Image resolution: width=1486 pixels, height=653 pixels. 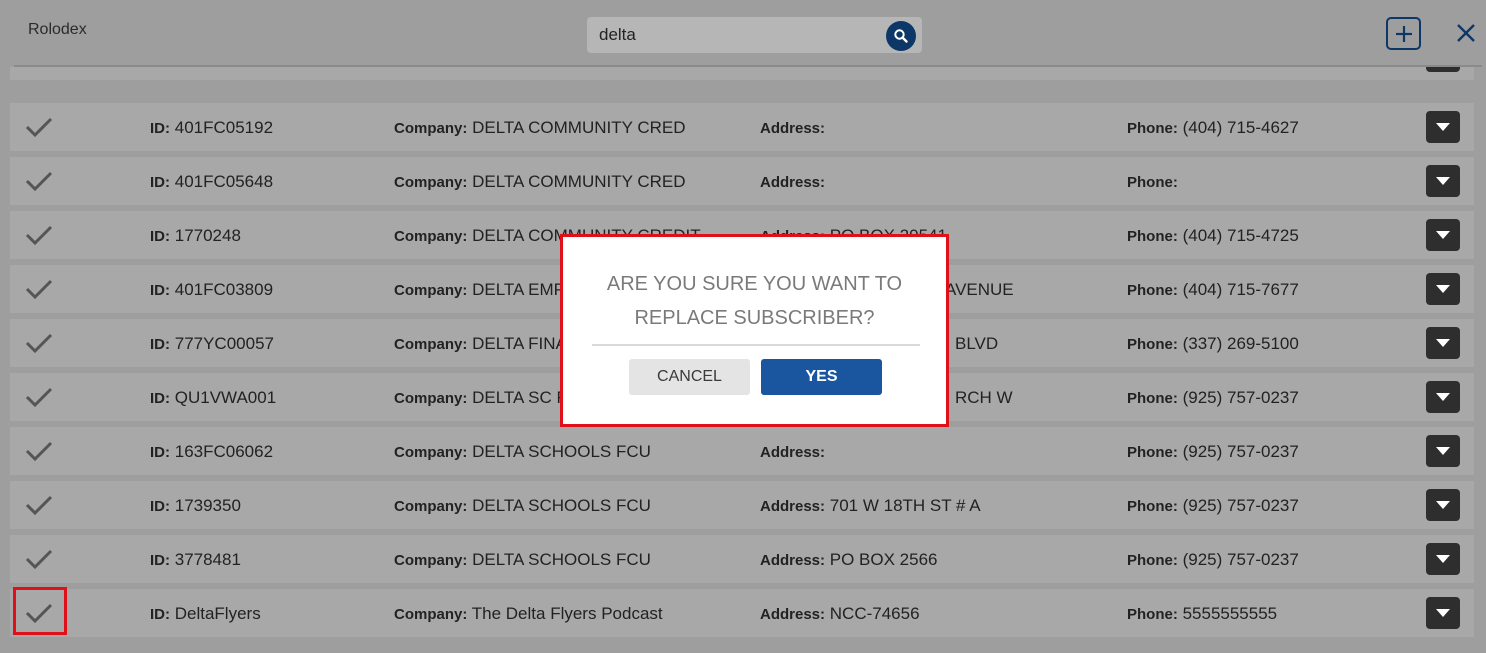 What do you see at coordinates (212, 181) in the screenshot?
I see `row-id: ID: 401FC05648` at bounding box center [212, 181].